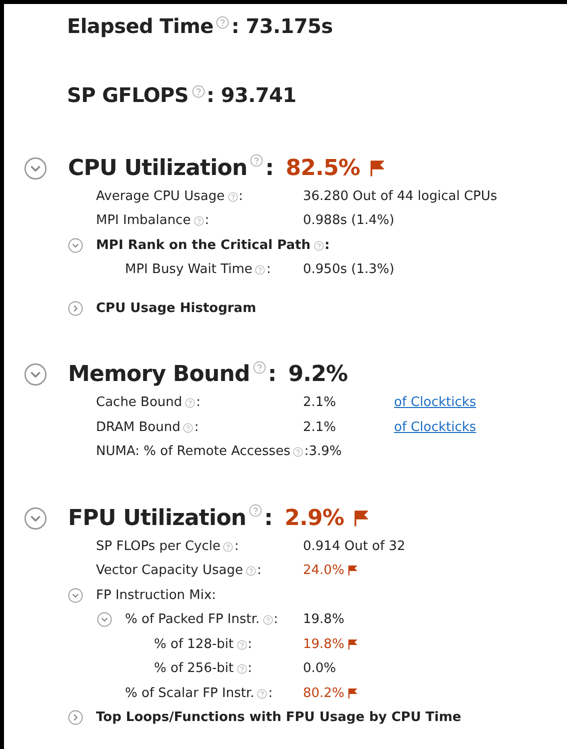 The width and height of the screenshot is (567, 749). What do you see at coordinates (160, 196) in the screenshot?
I see `metric-label: Average CPU Usage` at bounding box center [160, 196].